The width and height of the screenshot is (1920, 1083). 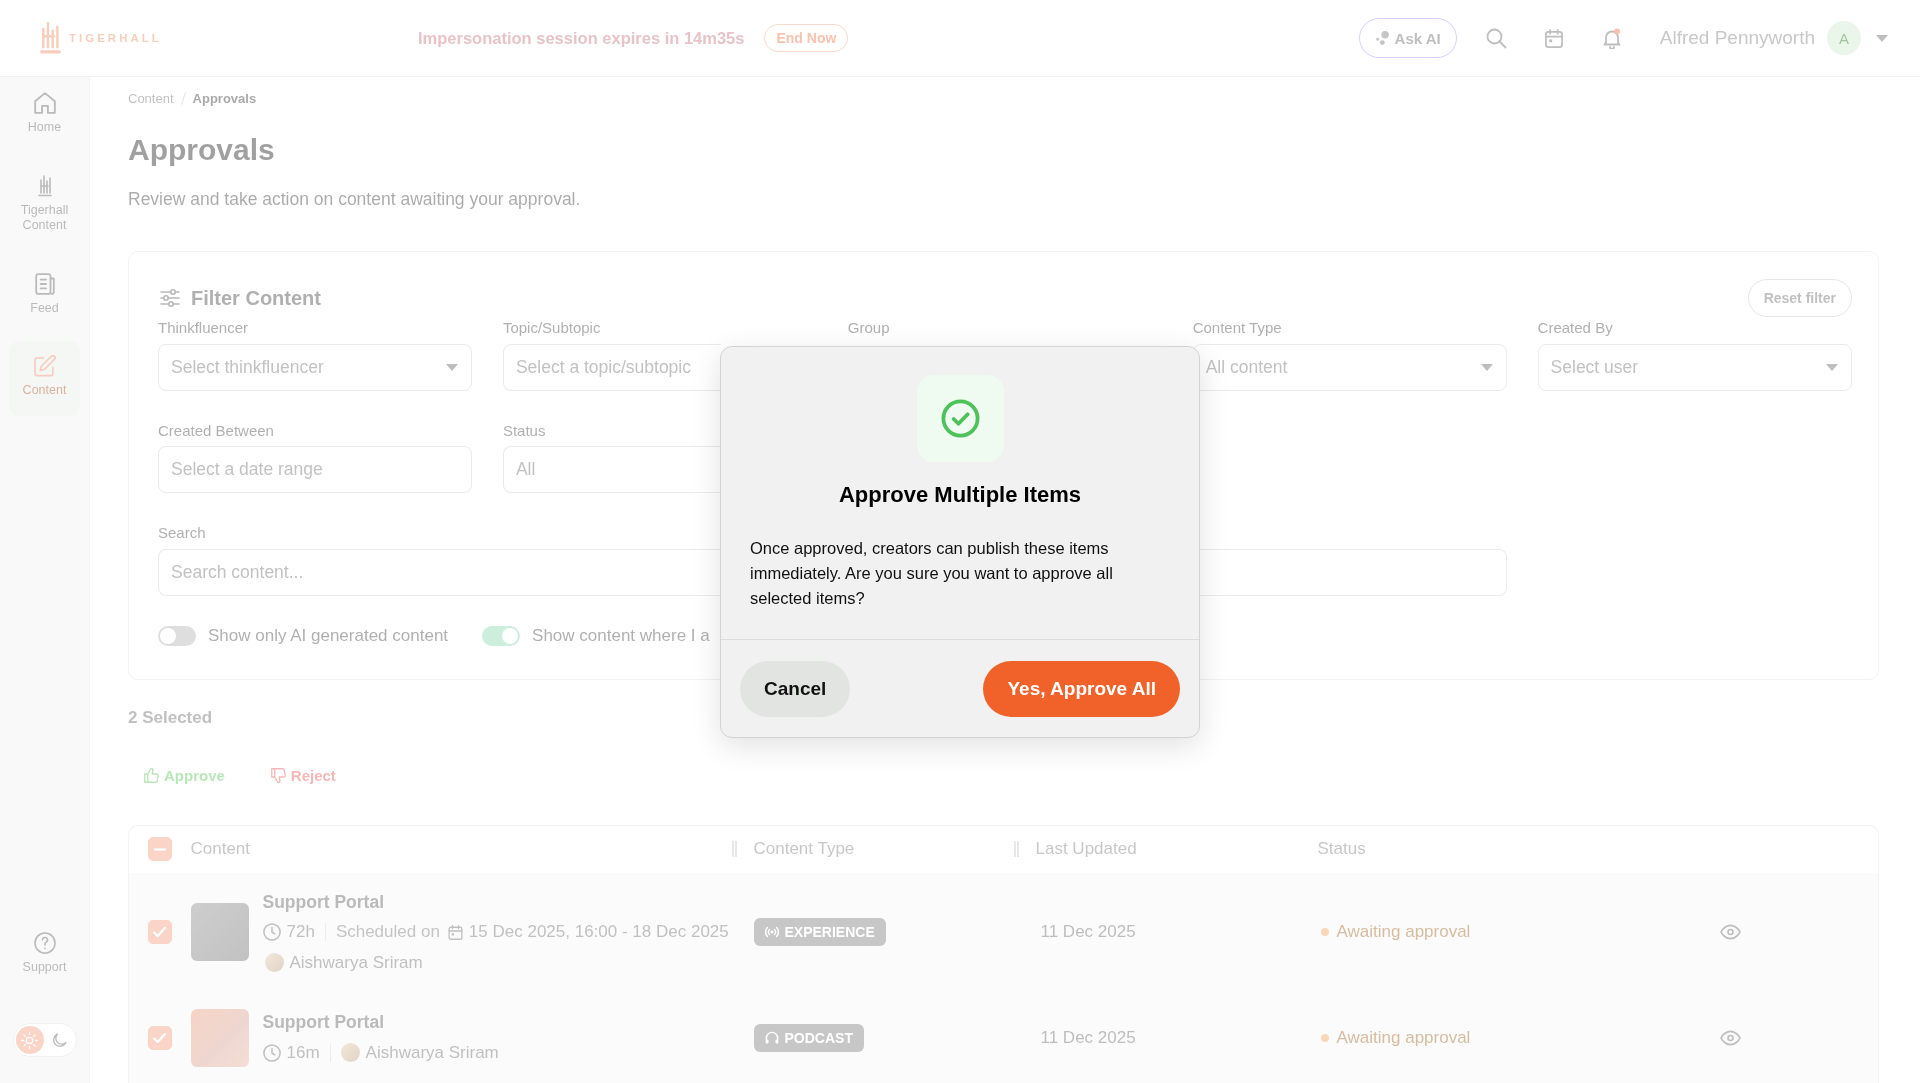 I want to click on duration-text: 16m, so click(x=303, y=1052).